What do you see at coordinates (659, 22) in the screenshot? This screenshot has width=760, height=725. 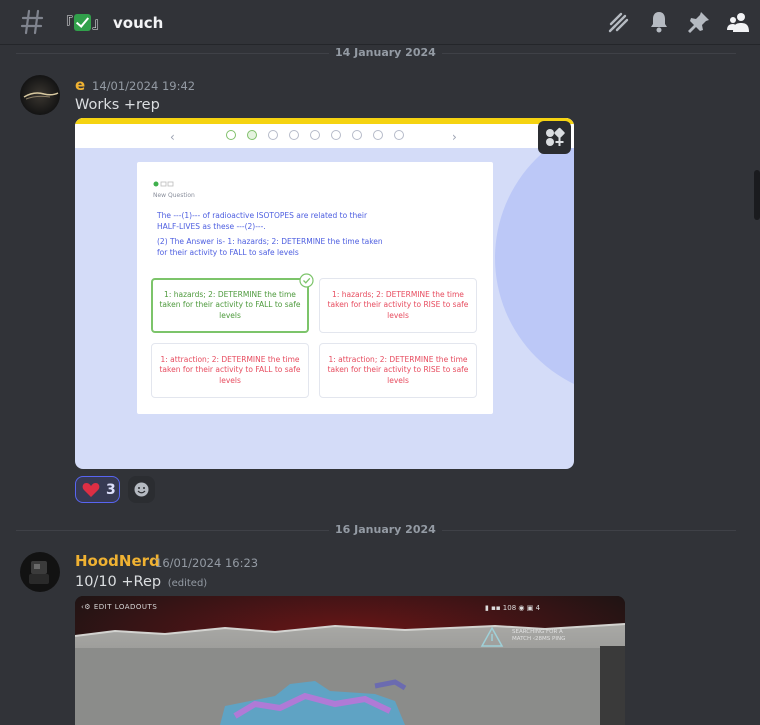 I see `bell-icon` at bounding box center [659, 22].